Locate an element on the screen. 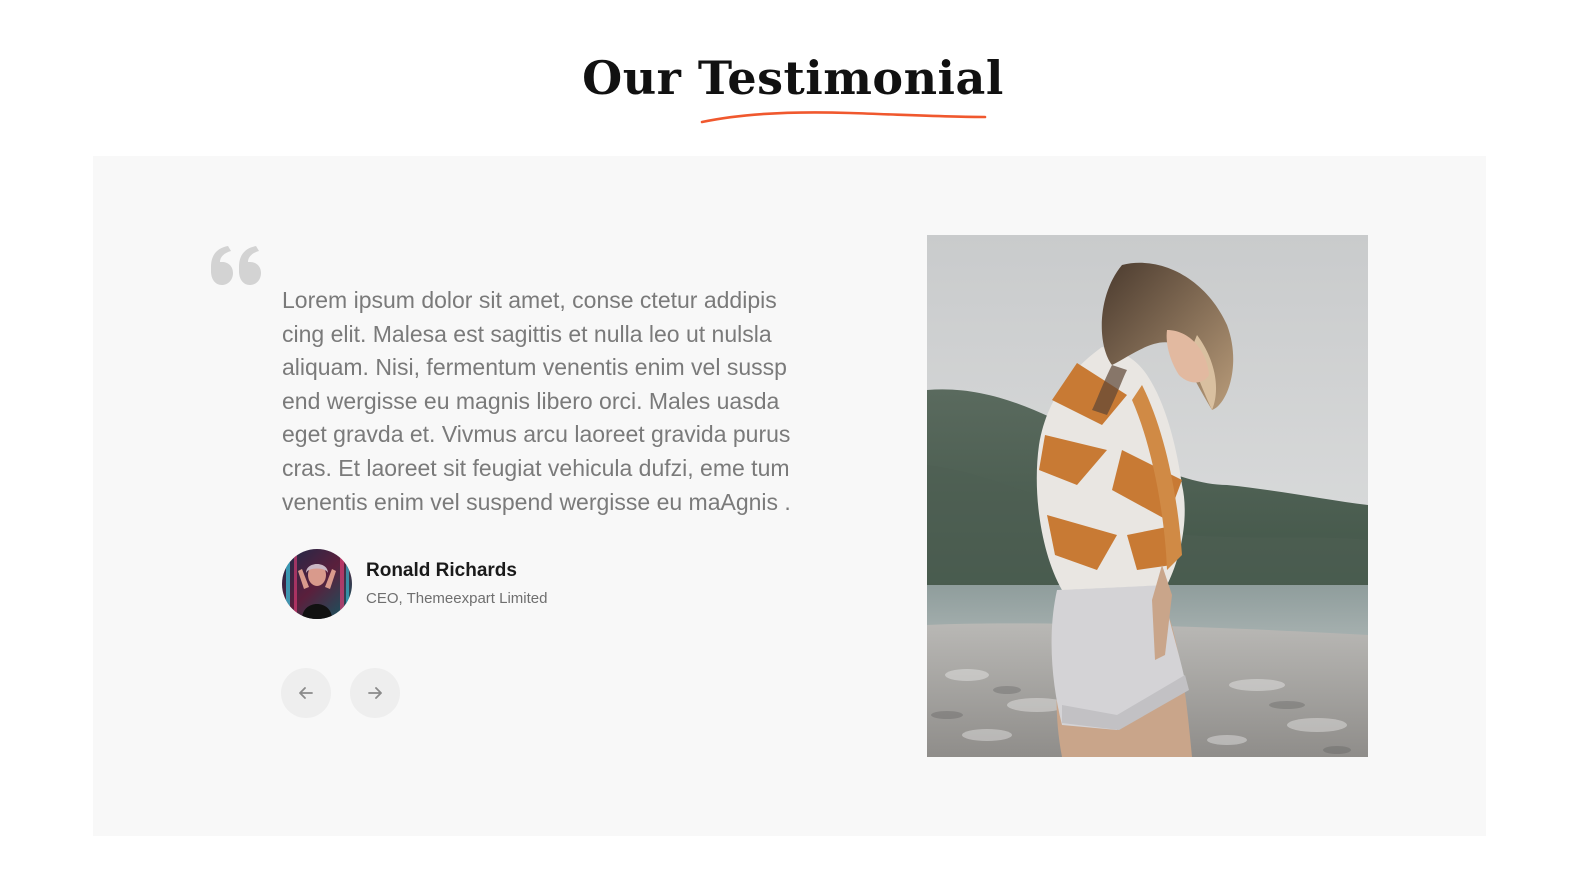 The image size is (1586, 885). next-button is located at coordinates (375, 693).